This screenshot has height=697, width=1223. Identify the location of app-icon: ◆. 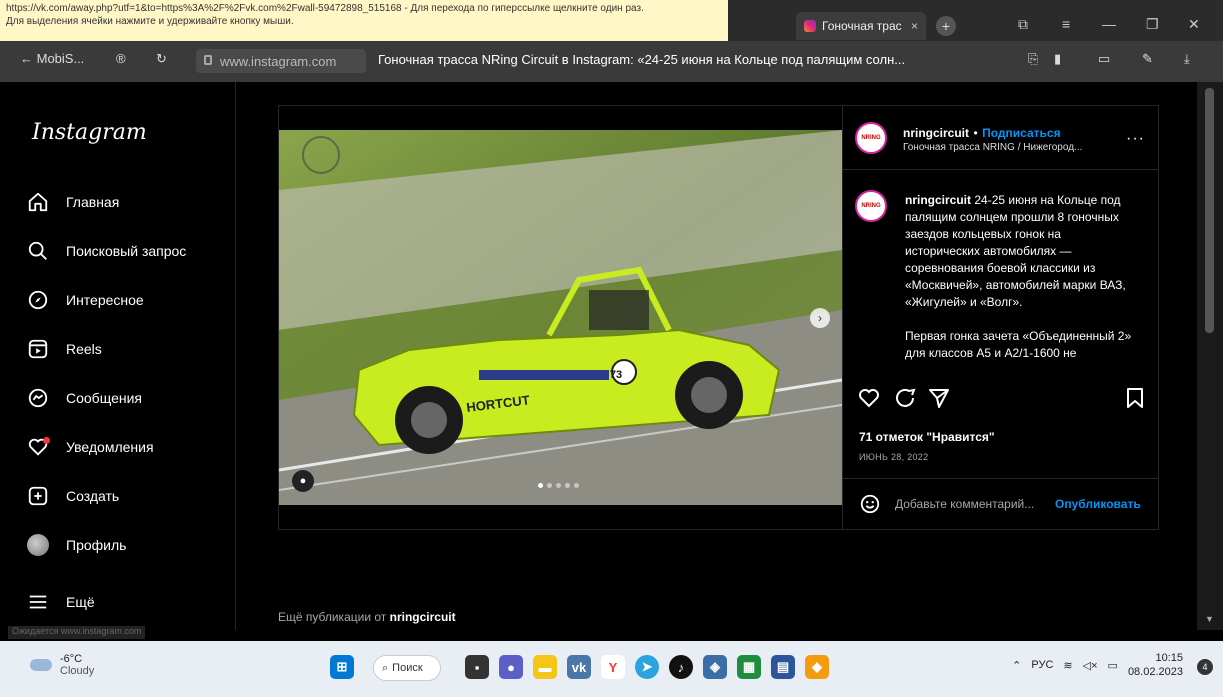
(817, 667).